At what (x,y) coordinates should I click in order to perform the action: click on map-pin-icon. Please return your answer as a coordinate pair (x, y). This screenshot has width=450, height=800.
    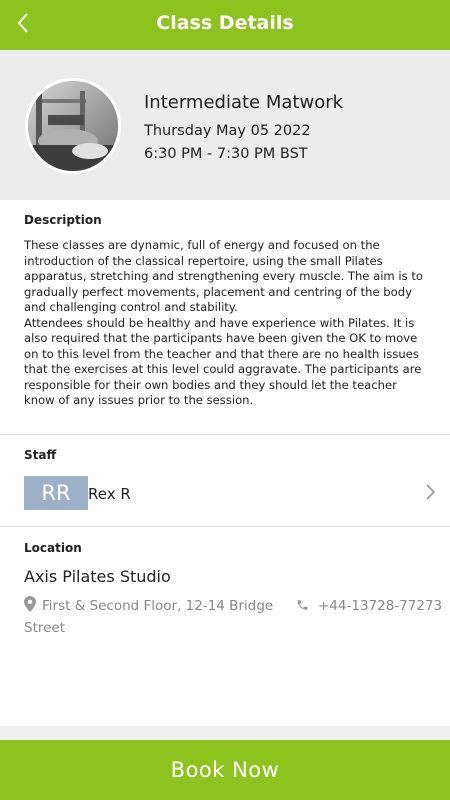
    Looking at the image, I should click on (31, 607).